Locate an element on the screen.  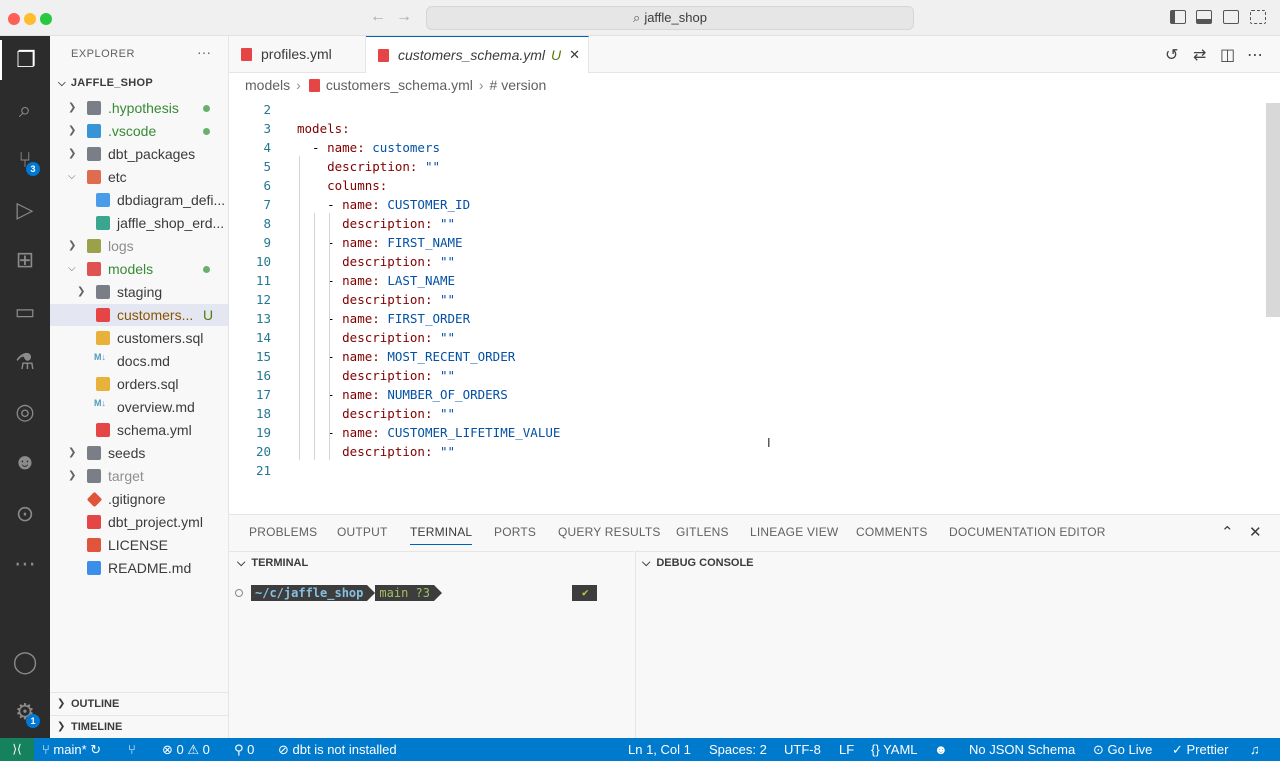
language-mode: {} YAML is located at coordinates (894, 749).